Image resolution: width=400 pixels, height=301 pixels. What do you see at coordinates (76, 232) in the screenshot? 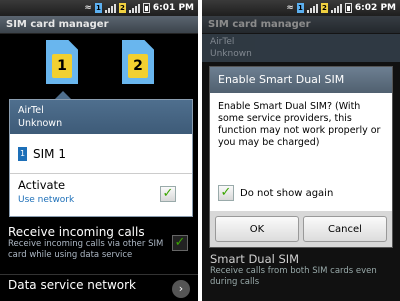
I see `setting-title: Receive incoming calls` at bounding box center [76, 232].